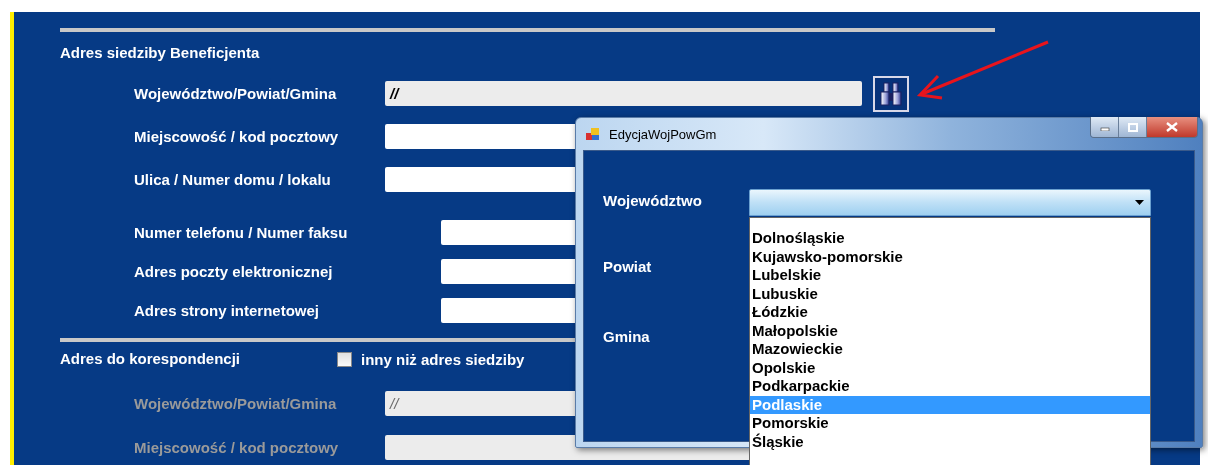 The height and width of the screenshot is (465, 1208). Describe the element at coordinates (151, 359) in the screenshot. I see `section-title: Adres do korespondencji` at that location.